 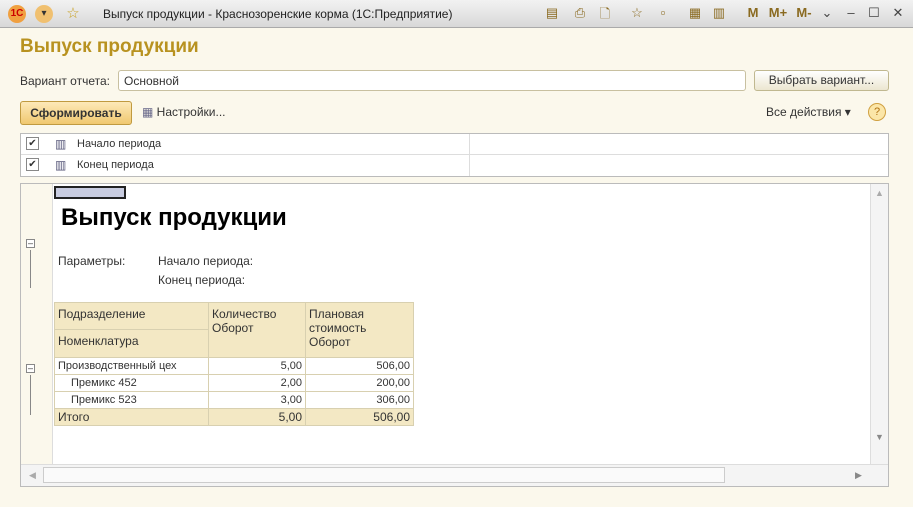 I want to click on row-name: Производственный цех, so click(x=131, y=366).